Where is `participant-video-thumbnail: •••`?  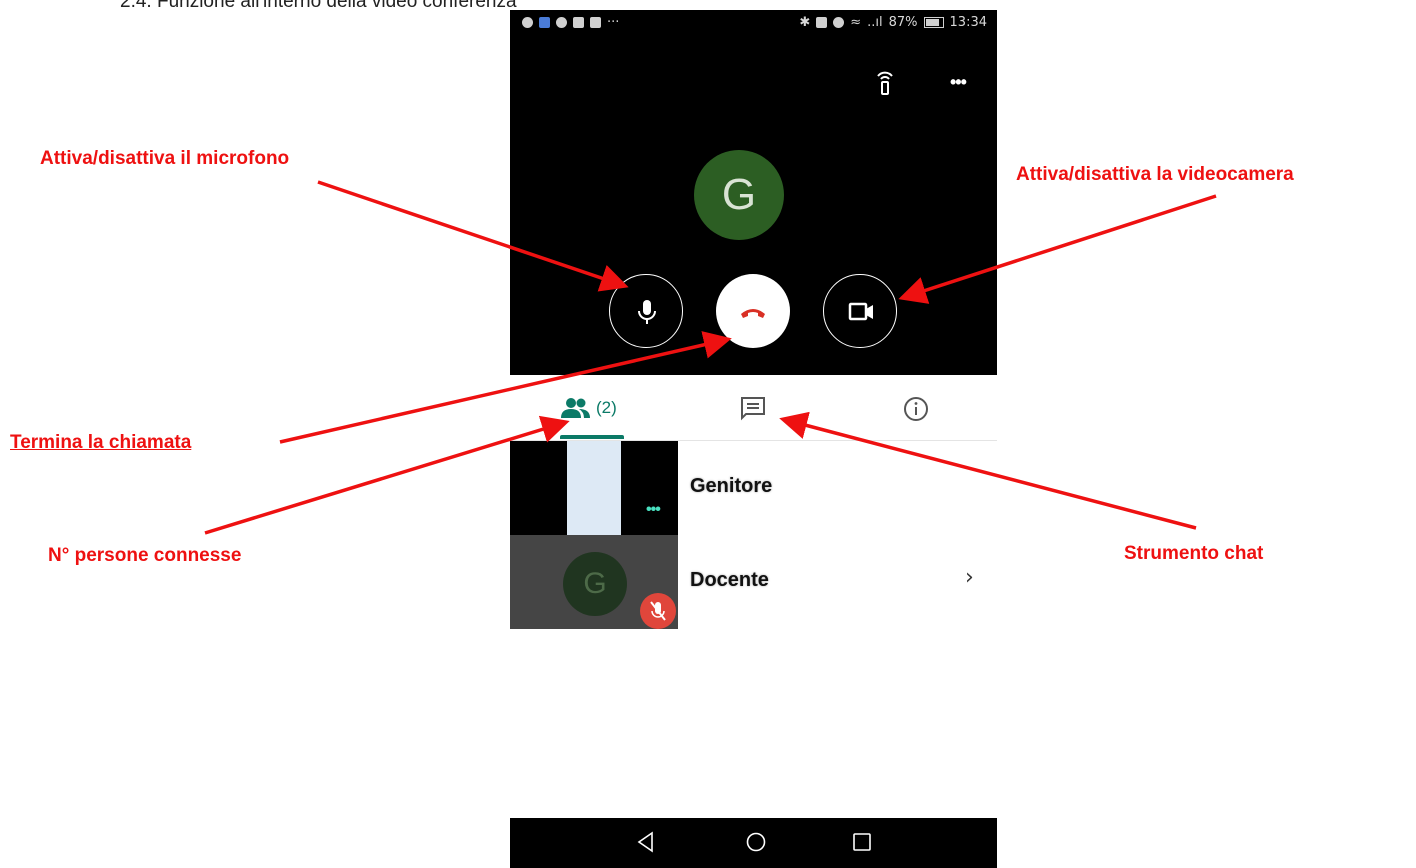
participant-video-thumbnail: ••• is located at coordinates (594, 488).